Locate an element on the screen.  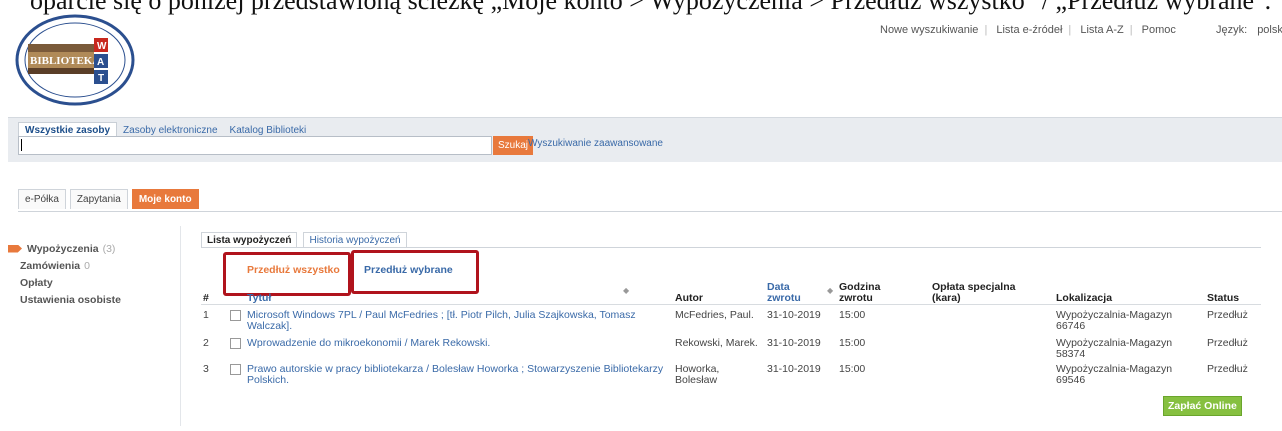
sidebar-item-loans: Wypożyczenia (3) is located at coordinates (88, 248).